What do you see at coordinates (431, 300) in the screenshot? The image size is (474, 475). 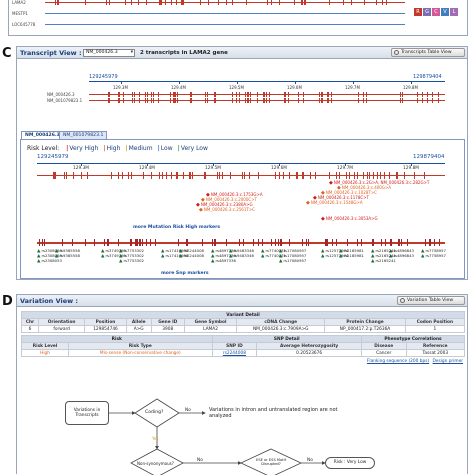 I see `variation-table-view-button: Variation Table View` at bounding box center [431, 300].